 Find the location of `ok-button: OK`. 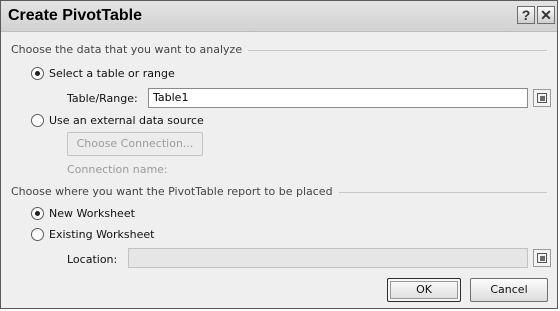

ok-button: OK is located at coordinates (424, 290).